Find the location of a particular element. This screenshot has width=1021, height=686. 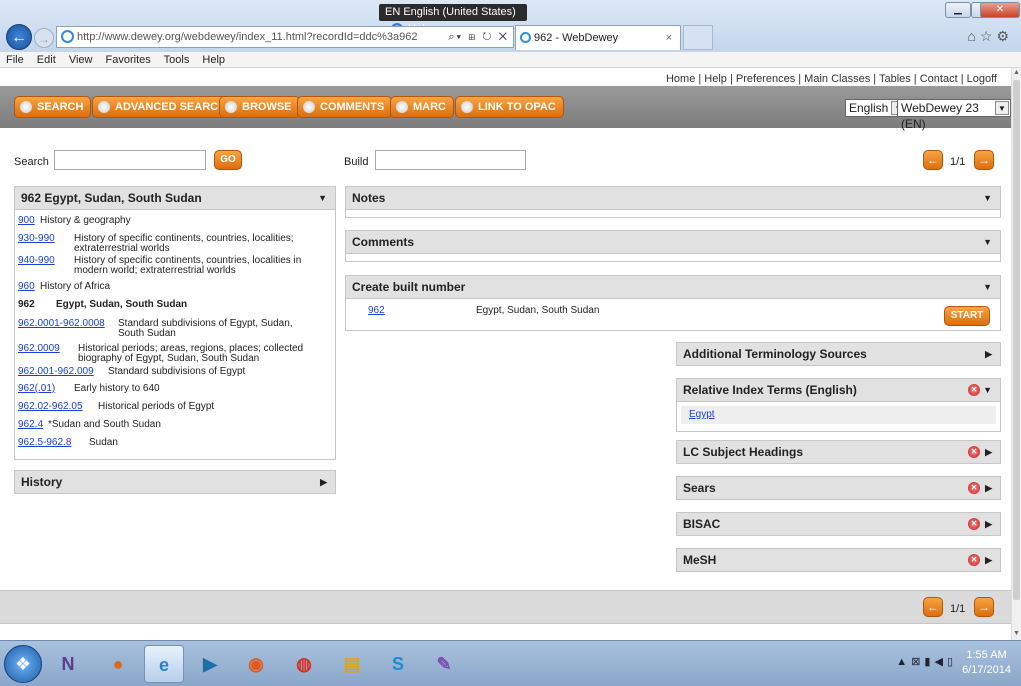

next-page-button-bottom: → is located at coordinates (984, 607).